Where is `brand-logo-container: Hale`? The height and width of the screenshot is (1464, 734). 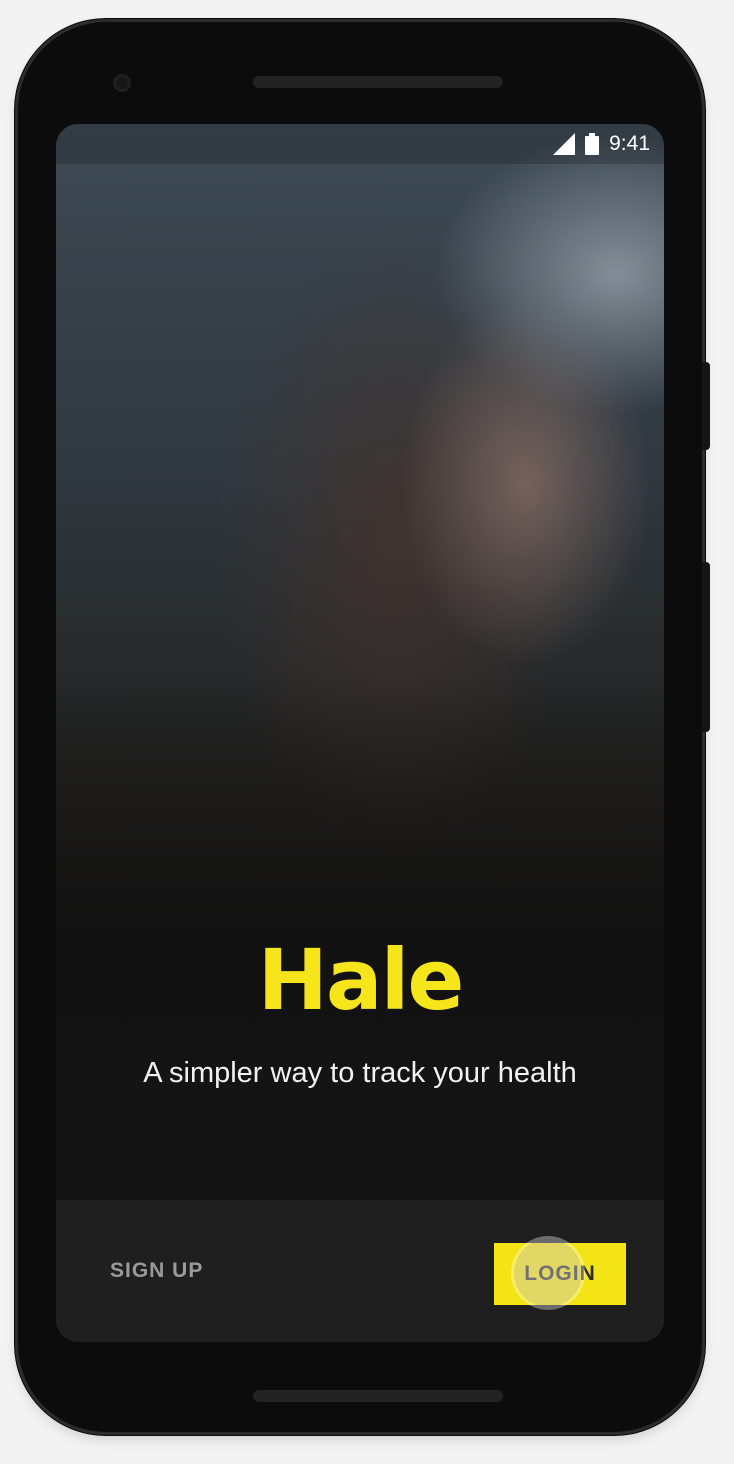 brand-logo-container: Hale is located at coordinates (360, 980).